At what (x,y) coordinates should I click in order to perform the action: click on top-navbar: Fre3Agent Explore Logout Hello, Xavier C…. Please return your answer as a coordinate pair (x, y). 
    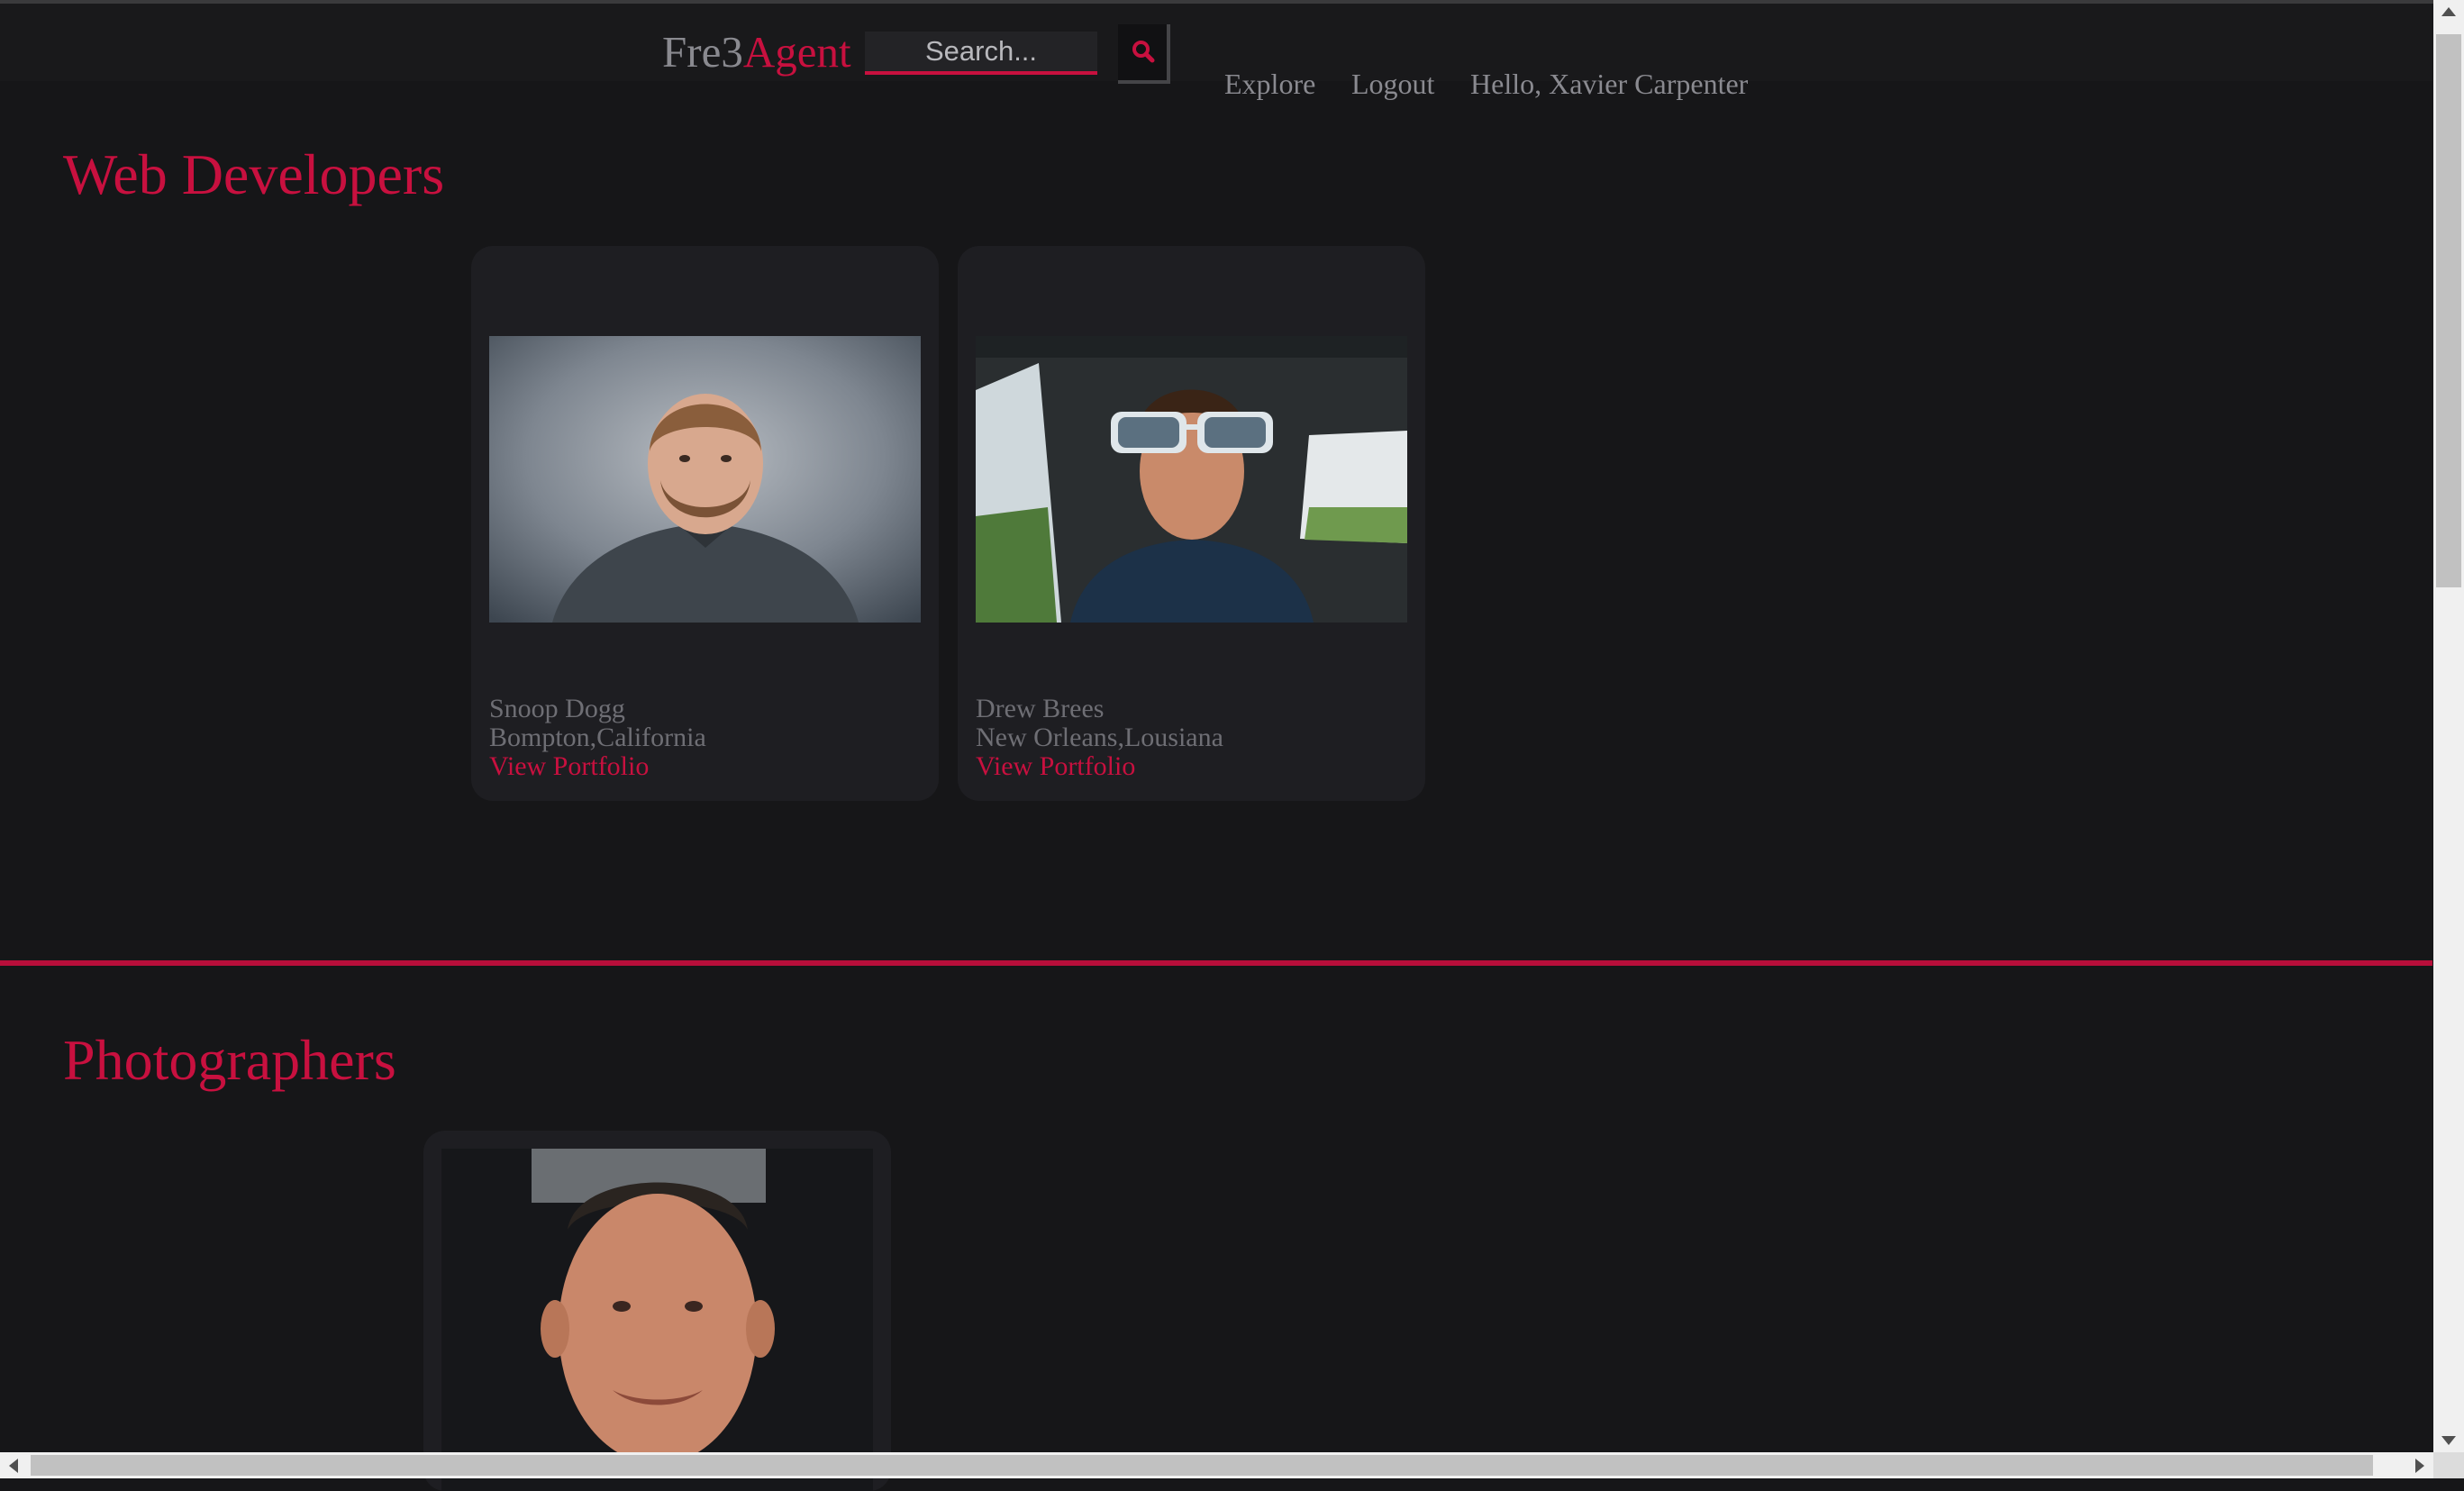
    Looking at the image, I should click on (1216, 52).